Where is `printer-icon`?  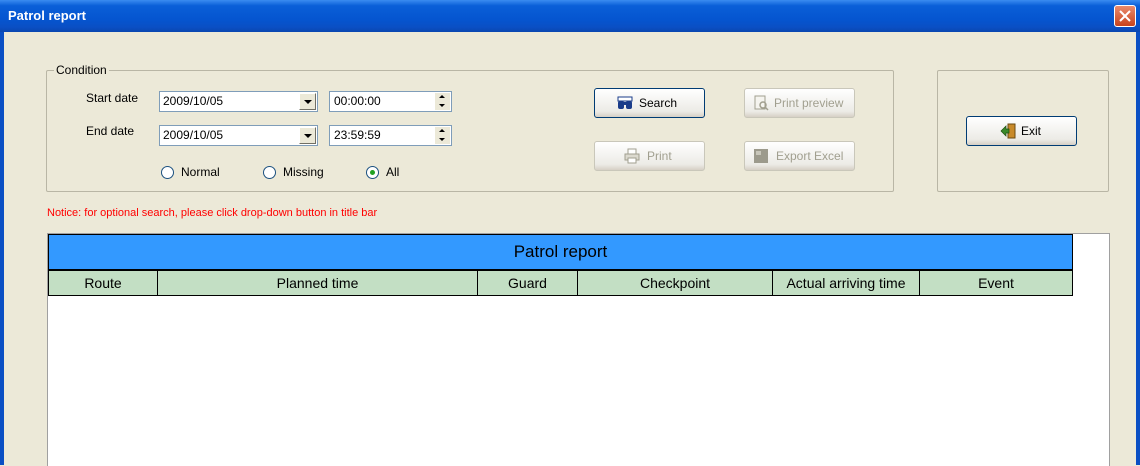
printer-icon is located at coordinates (632, 156).